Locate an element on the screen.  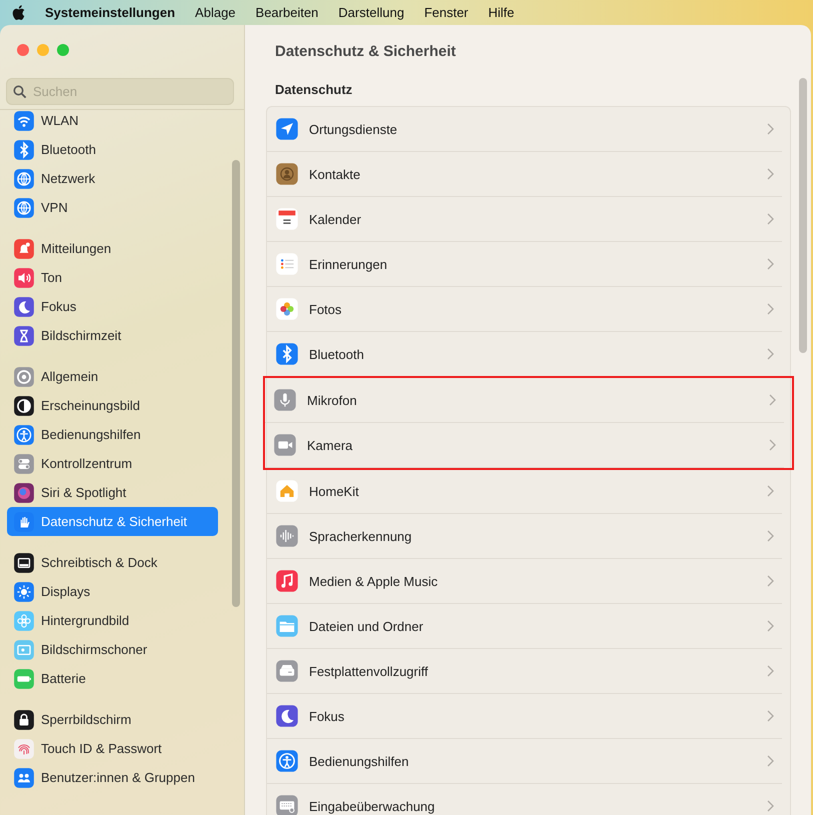
settings-row: Kalender is located at coordinates (524, 219).